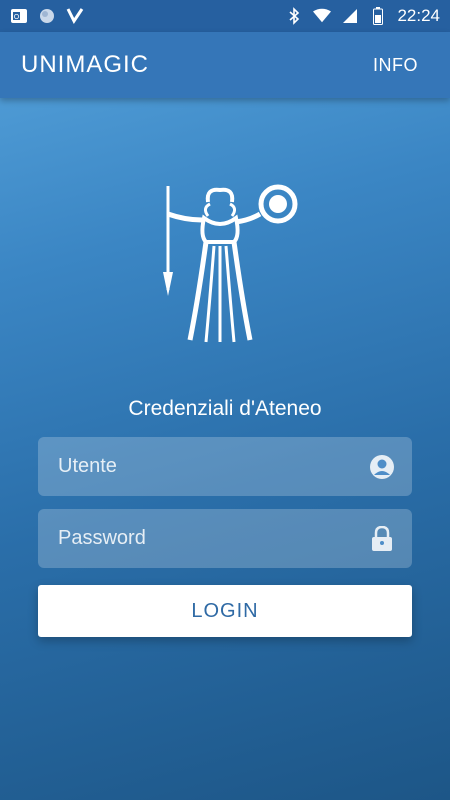  I want to click on status-time: 22:24, so click(418, 15).